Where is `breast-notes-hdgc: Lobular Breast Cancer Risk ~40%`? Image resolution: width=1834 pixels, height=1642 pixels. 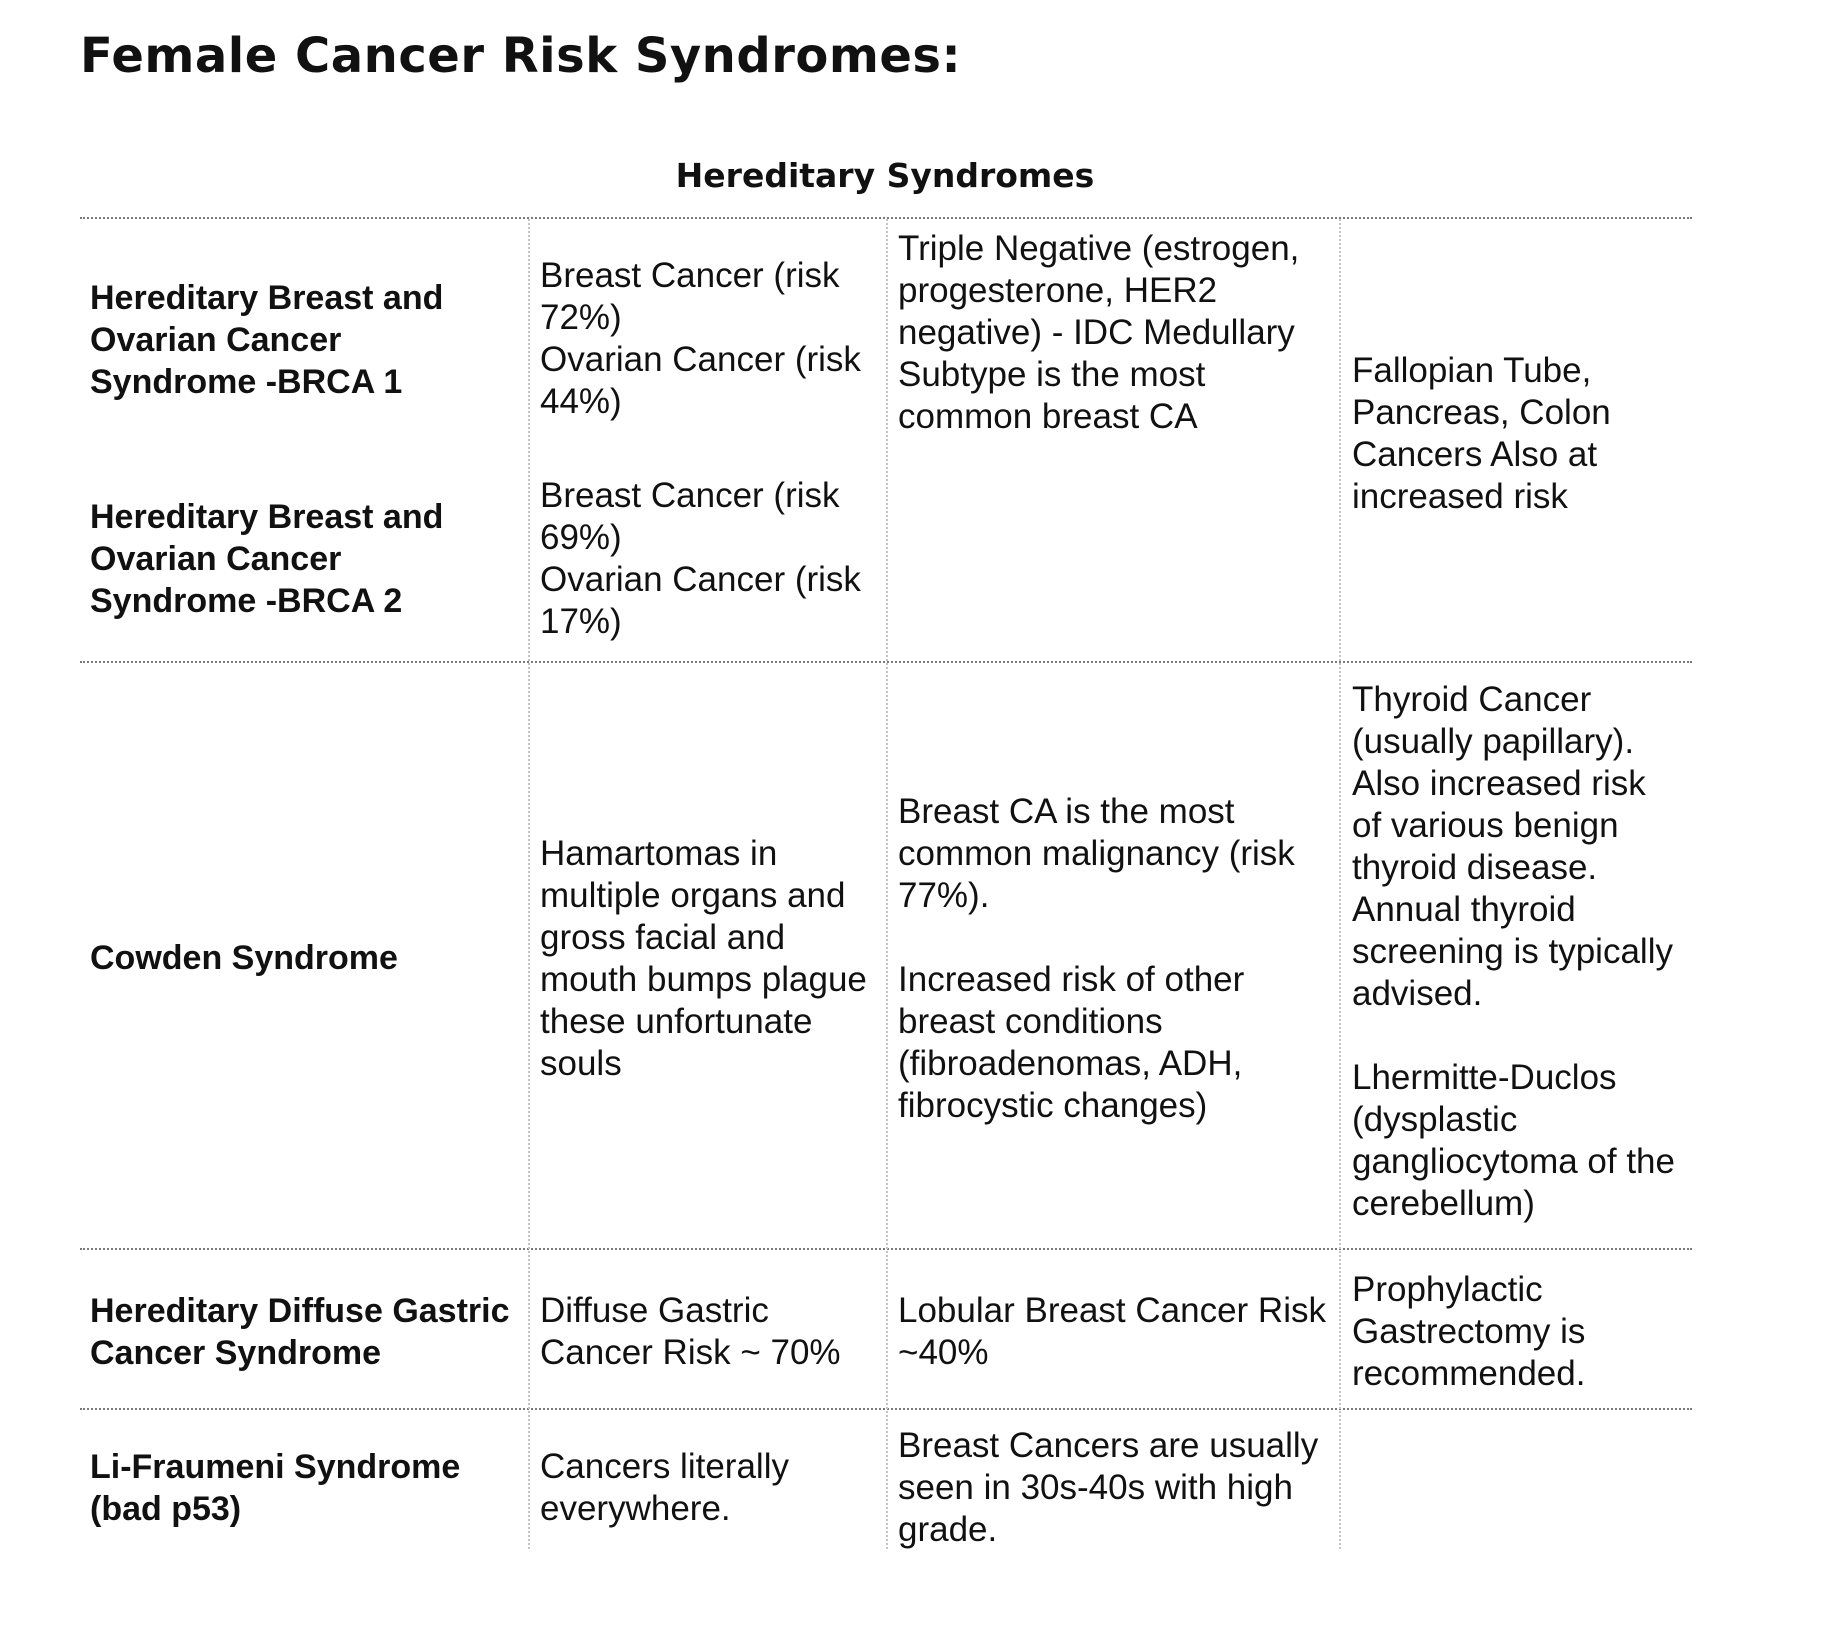 breast-notes-hdgc: Lobular Breast Cancer Risk ~40% is located at coordinates (1113, 1332).